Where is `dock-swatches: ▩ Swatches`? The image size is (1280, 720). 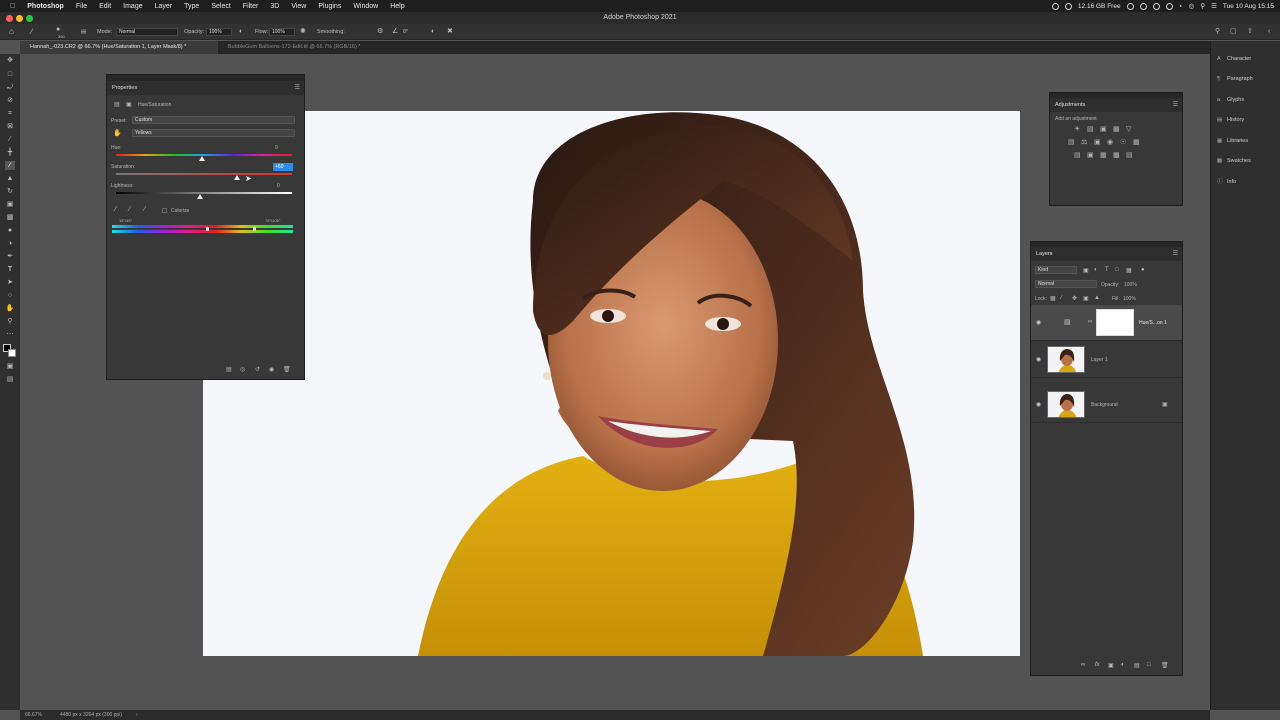
dock-swatches: ▩ Swatches is located at coordinates (1234, 161).